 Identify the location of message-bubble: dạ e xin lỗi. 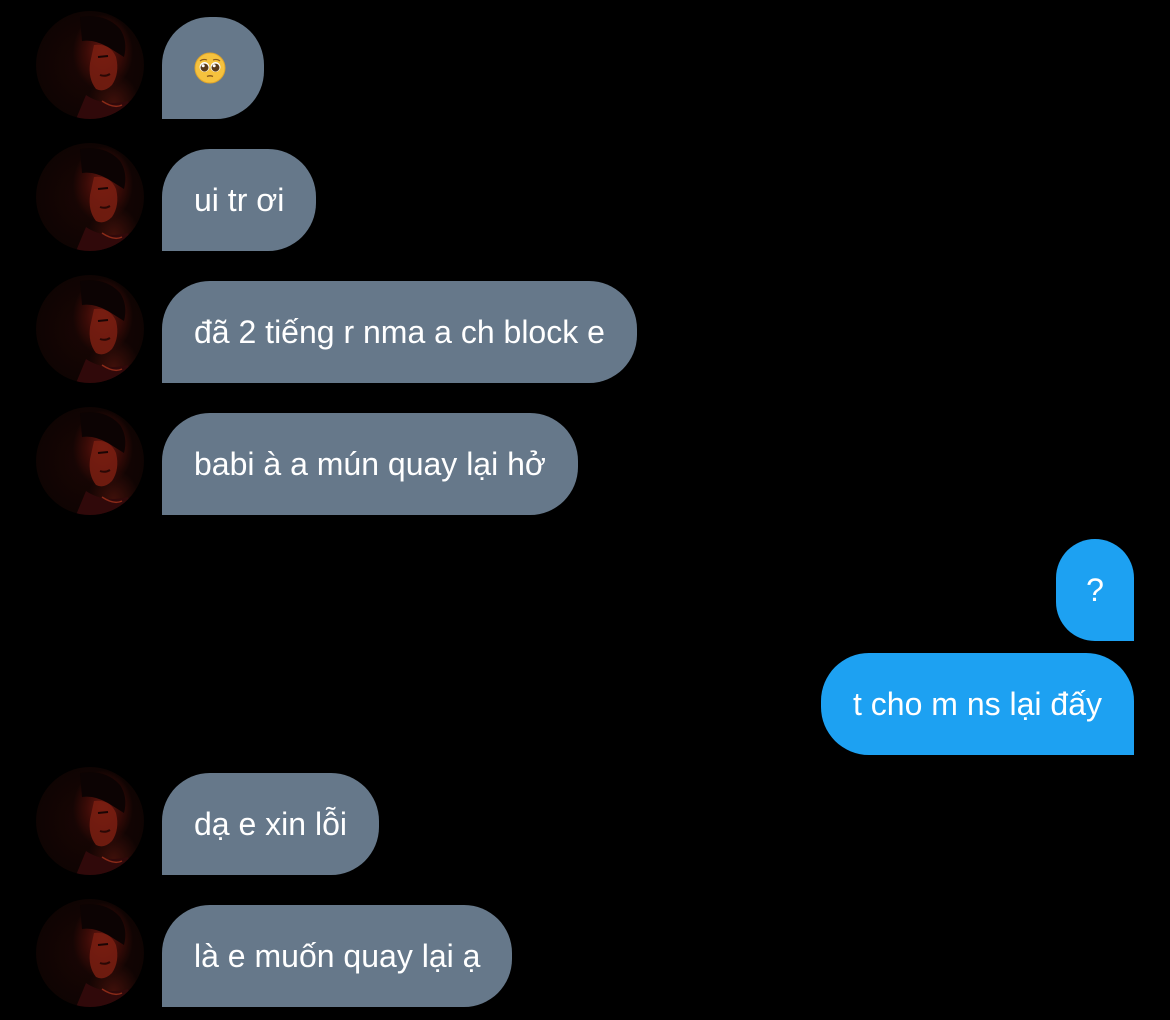
(270, 824).